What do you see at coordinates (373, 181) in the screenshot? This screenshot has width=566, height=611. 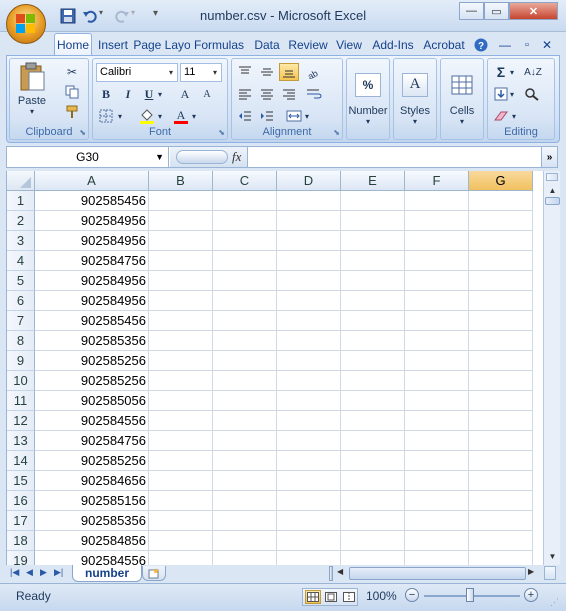 I see `column-header-e: E` at bounding box center [373, 181].